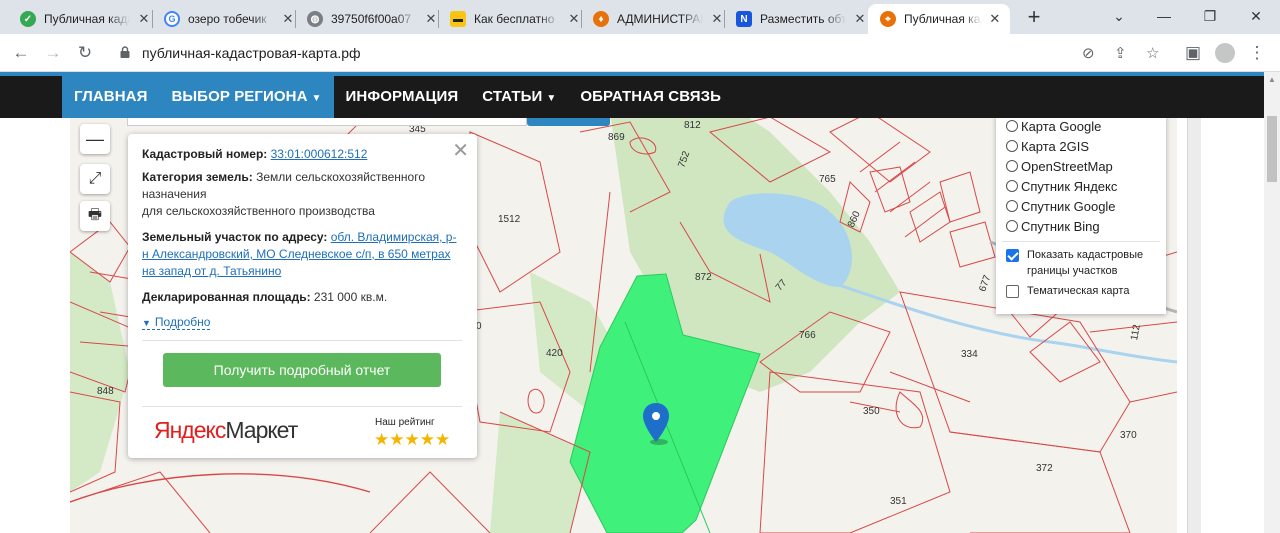  What do you see at coordinates (319, 154) in the screenshot?
I see `cadastral-number-link: 33:01:000612:512` at bounding box center [319, 154].